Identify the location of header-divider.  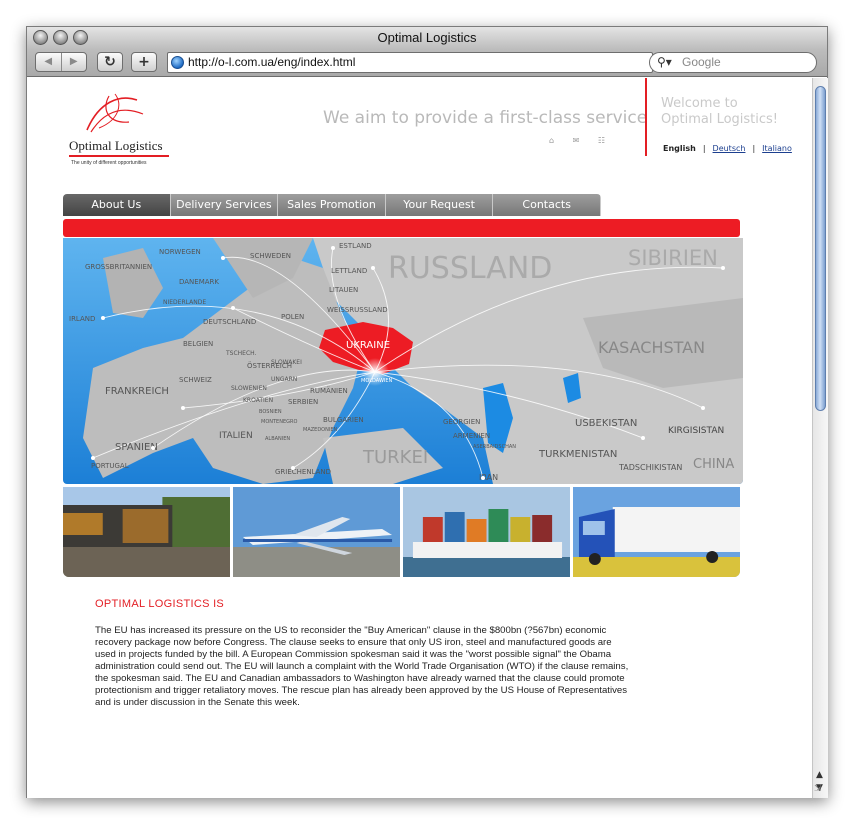
(646, 117).